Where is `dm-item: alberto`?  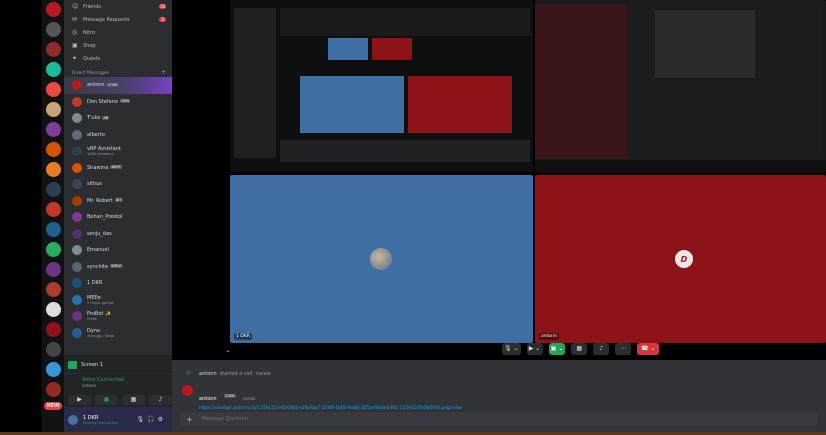 dm-item: alberto is located at coordinates (118, 135).